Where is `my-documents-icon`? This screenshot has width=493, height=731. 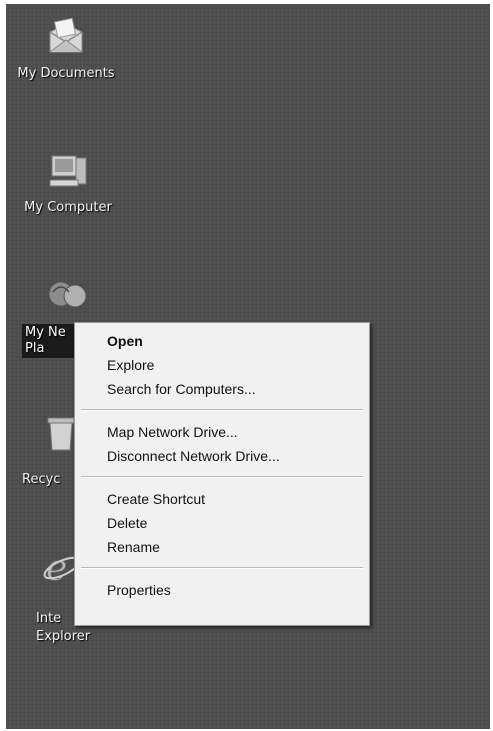
my-documents-icon is located at coordinates (66, 38).